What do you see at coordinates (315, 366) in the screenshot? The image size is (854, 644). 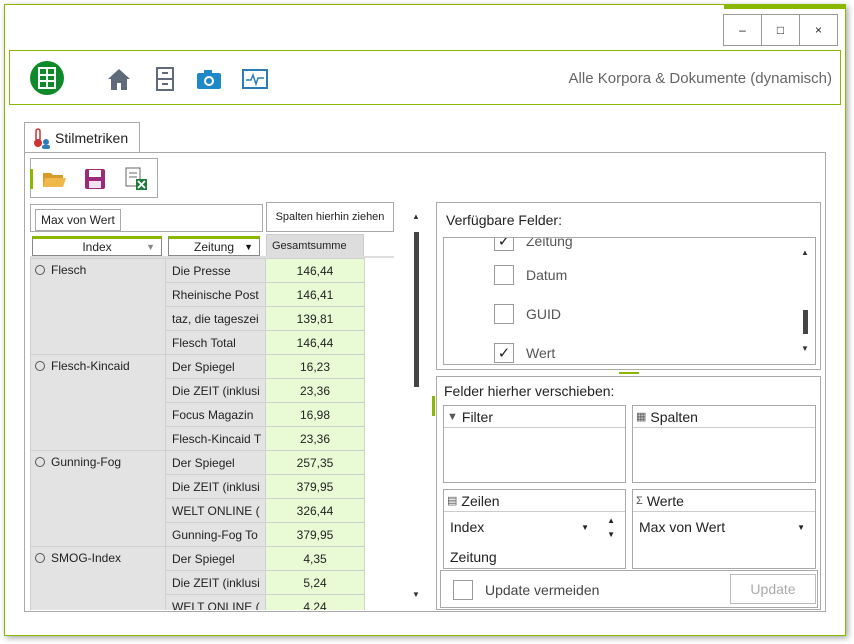 I see `value-cell: 16,23` at bounding box center [315, 366].